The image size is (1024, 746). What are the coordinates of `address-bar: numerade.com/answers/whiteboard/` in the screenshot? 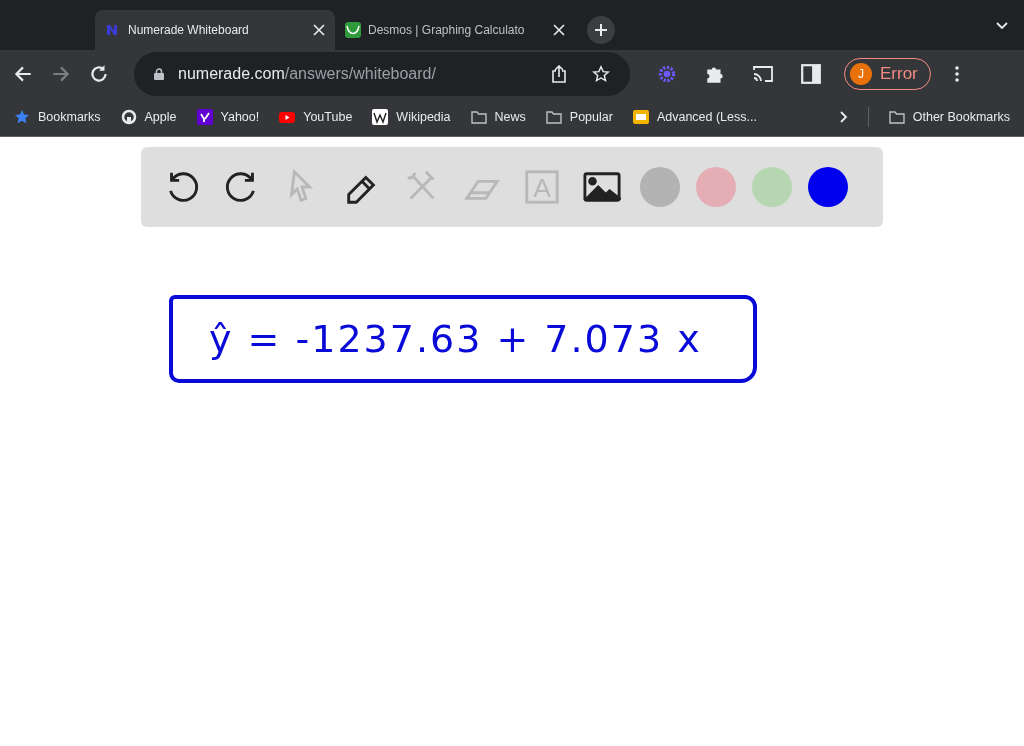 It's located at (382, 73).